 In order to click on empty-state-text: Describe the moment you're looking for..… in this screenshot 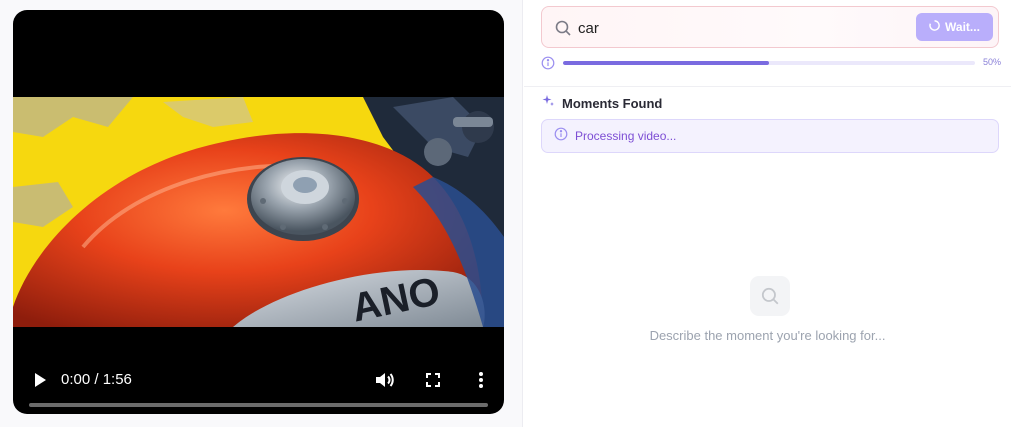, I will do `click(767, 335)`.